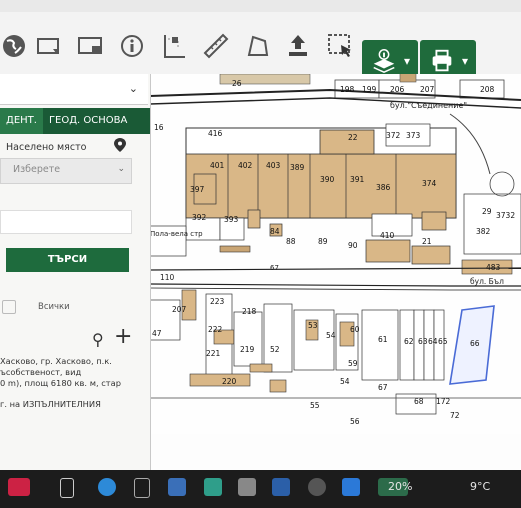 The image size is (521, 508). Describe the element at coordinates (217, 165) in the screenshot. I see `svg-text: 401` at that location.